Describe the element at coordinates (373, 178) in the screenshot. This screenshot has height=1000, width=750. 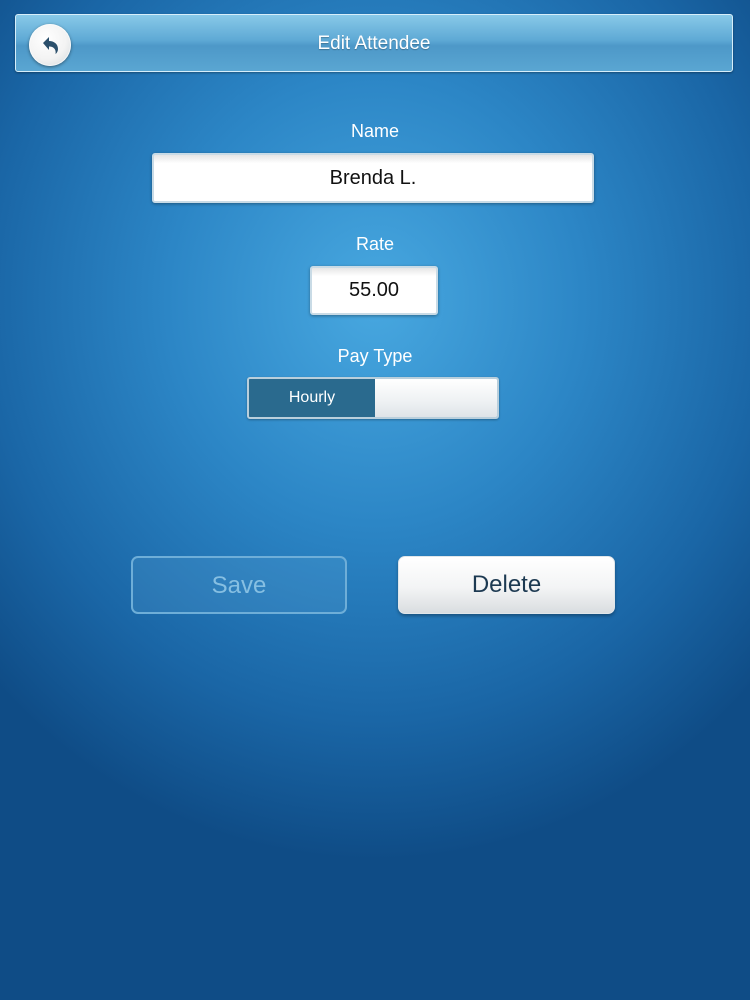
I see `name-field: Brenda L.` at that location.